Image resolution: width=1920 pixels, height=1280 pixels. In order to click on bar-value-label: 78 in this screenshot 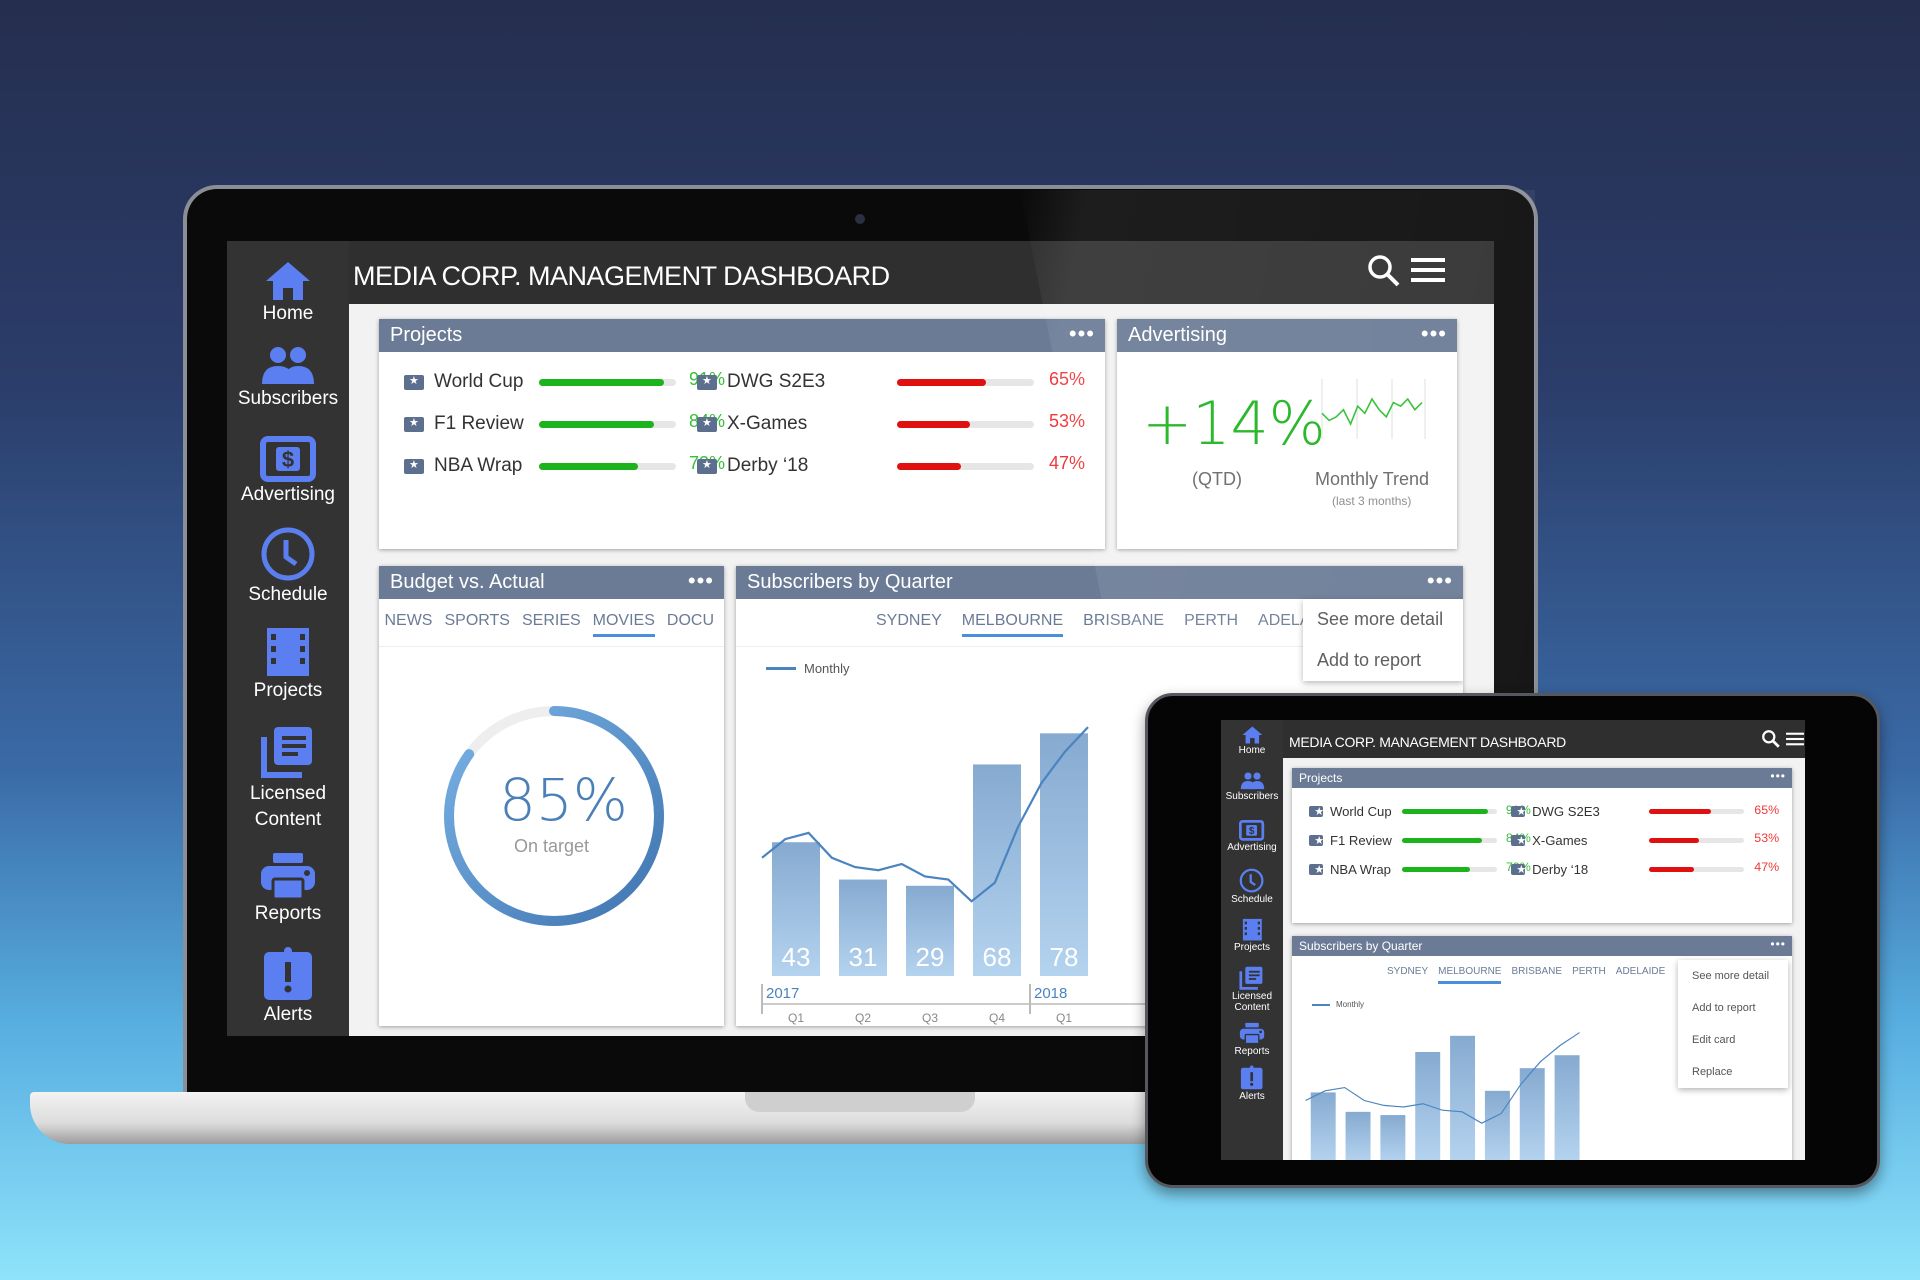, I will do `click(1064, 957)`.